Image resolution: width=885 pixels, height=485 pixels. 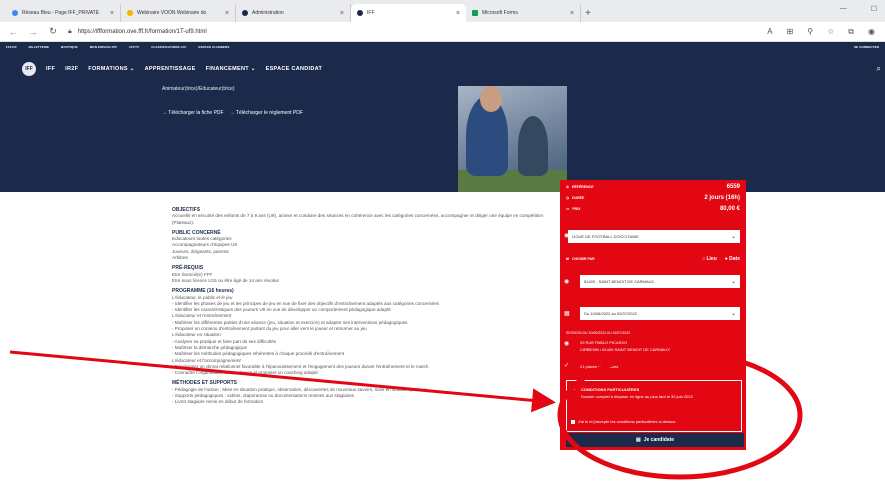 I want to click on info-icon: ⚠, so click(x=573, y=389).